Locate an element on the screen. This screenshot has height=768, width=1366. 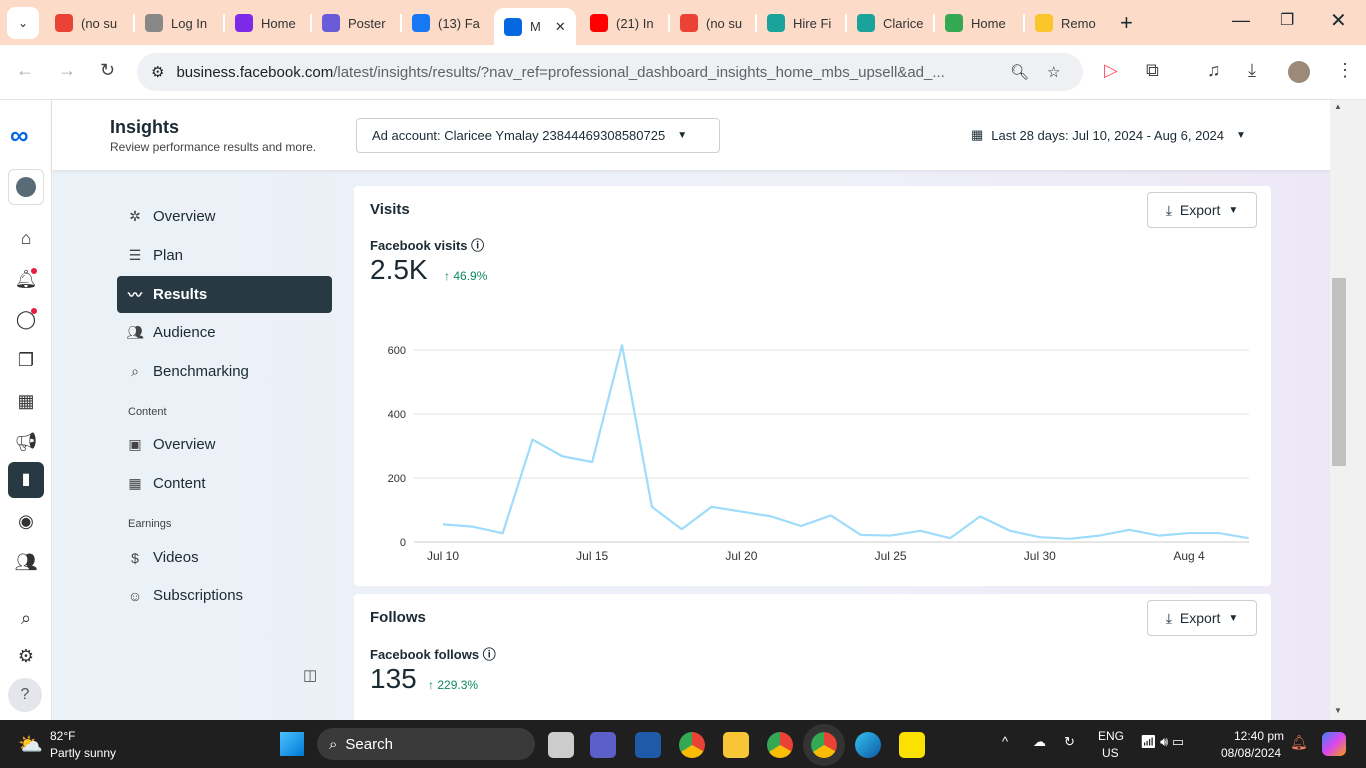
teams-icon is located at coordinates (603, 745).